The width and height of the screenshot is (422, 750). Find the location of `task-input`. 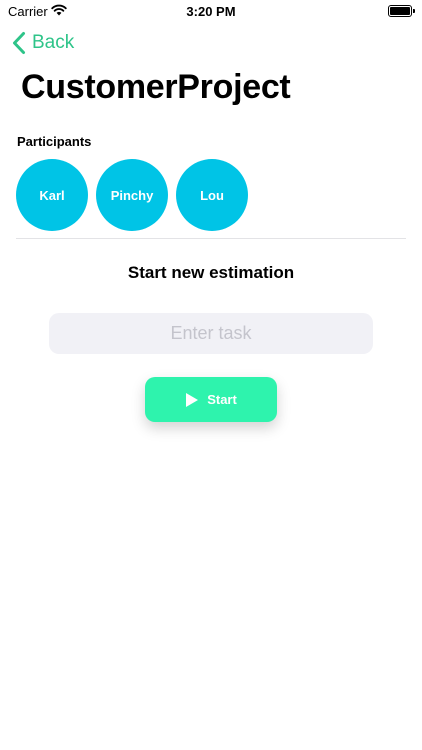

task-input is located at coordinates (211, 333).